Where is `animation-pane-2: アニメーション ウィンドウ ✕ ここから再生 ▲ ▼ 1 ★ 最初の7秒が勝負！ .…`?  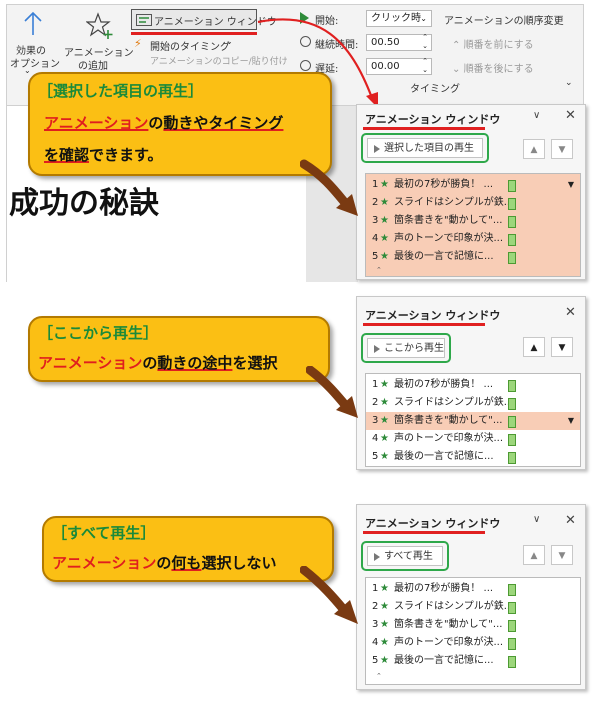 animation-pane-2: アニメーション ウィンドウ ✕ ここから再生 ▲ ▼ 1 ★ 最初の7秒が勝負！ .… is located at coordinates (471, 383).